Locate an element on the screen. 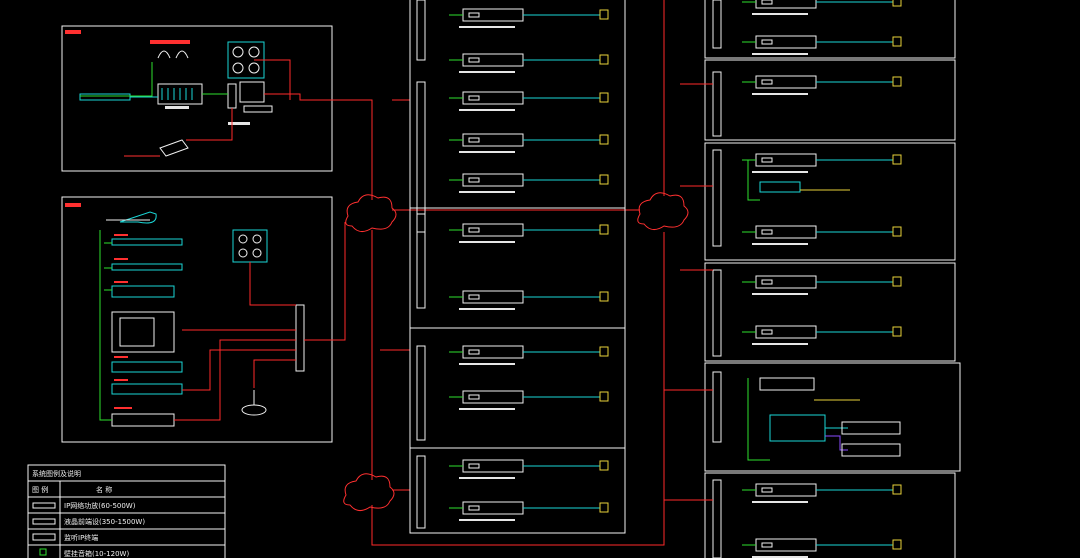 This screenshot has height=558, width=1080. mixer-device is located at coordinates (787, 384).